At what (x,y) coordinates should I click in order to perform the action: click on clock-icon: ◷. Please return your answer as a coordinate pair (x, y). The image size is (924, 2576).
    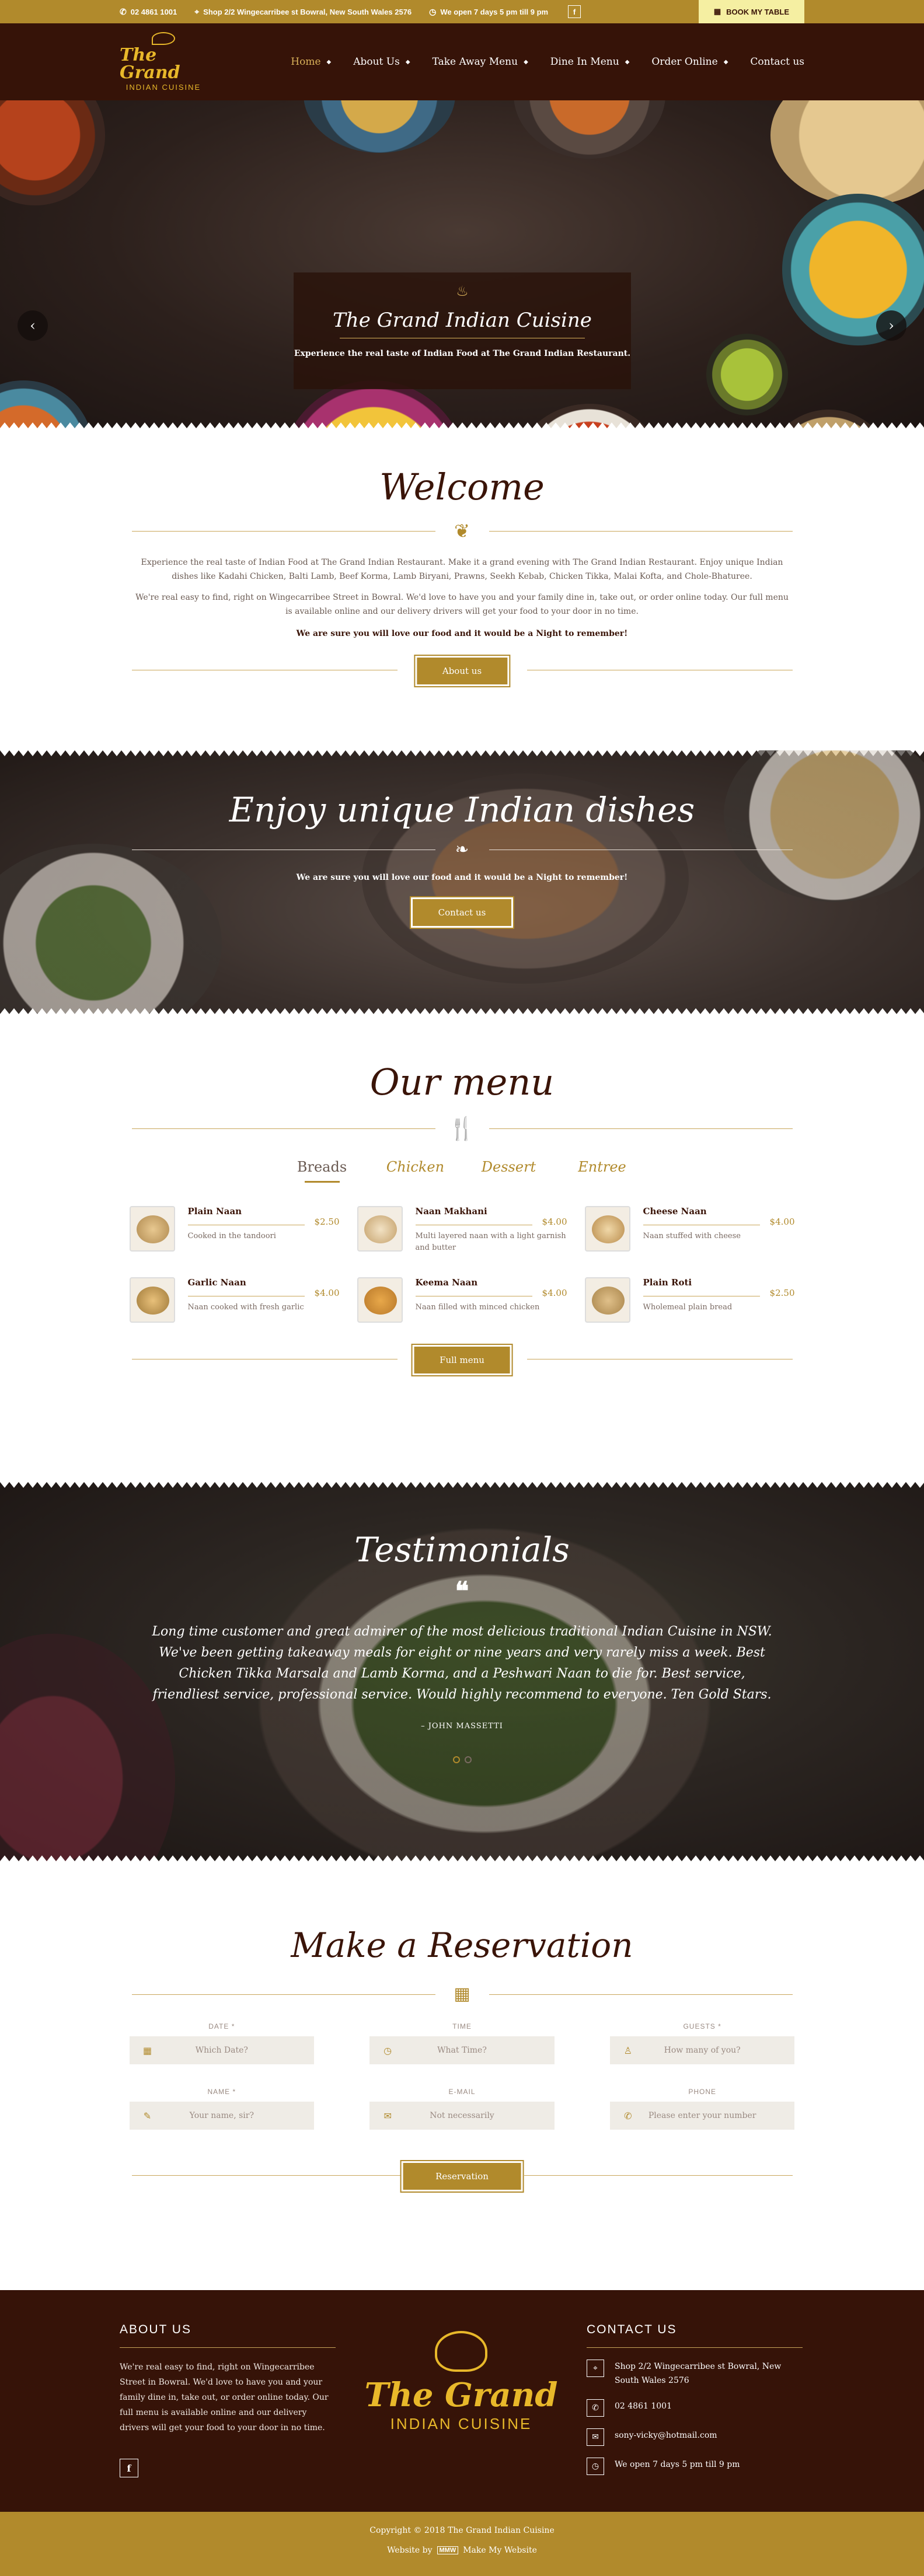
    Looking at the image, I should click on (433, 11).